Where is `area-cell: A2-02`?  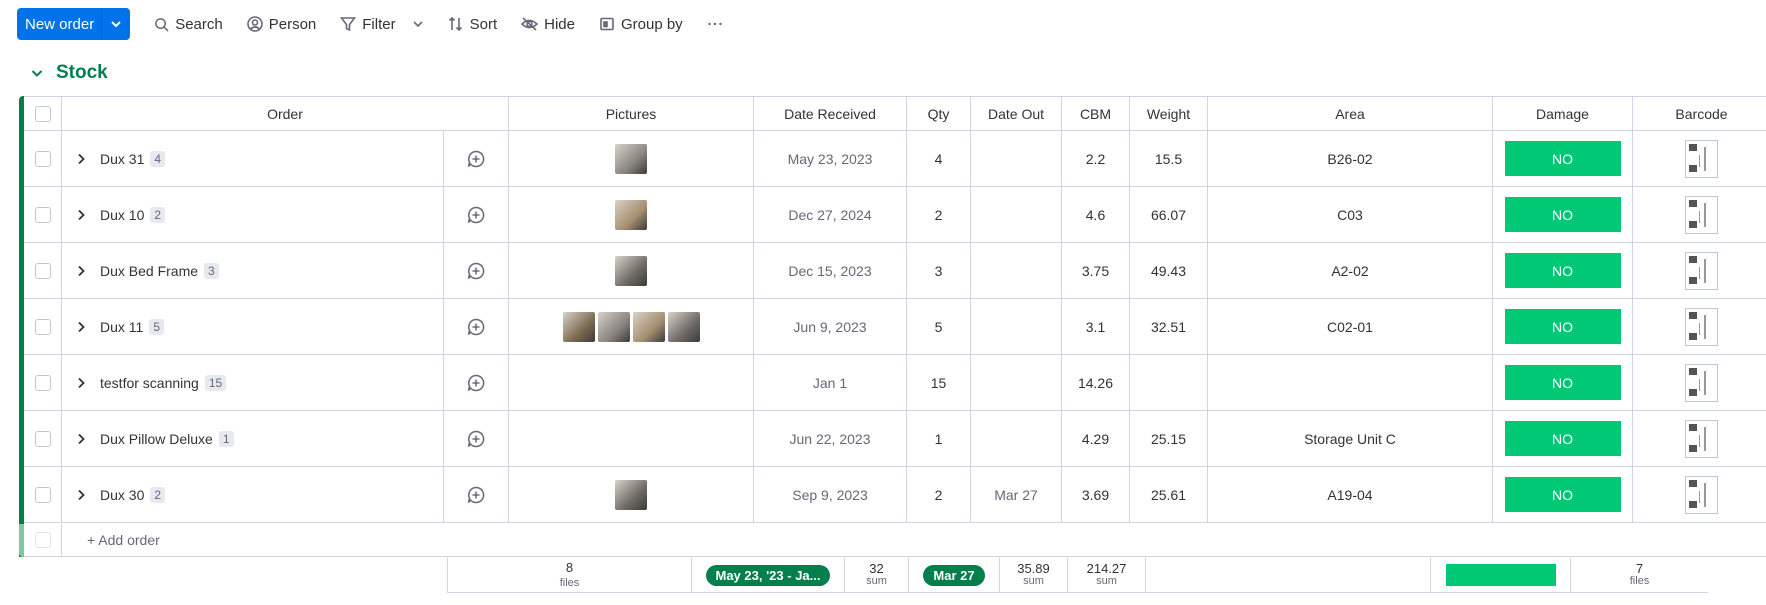
area-cell: A2-02 is located at coordinates (1350, 271).